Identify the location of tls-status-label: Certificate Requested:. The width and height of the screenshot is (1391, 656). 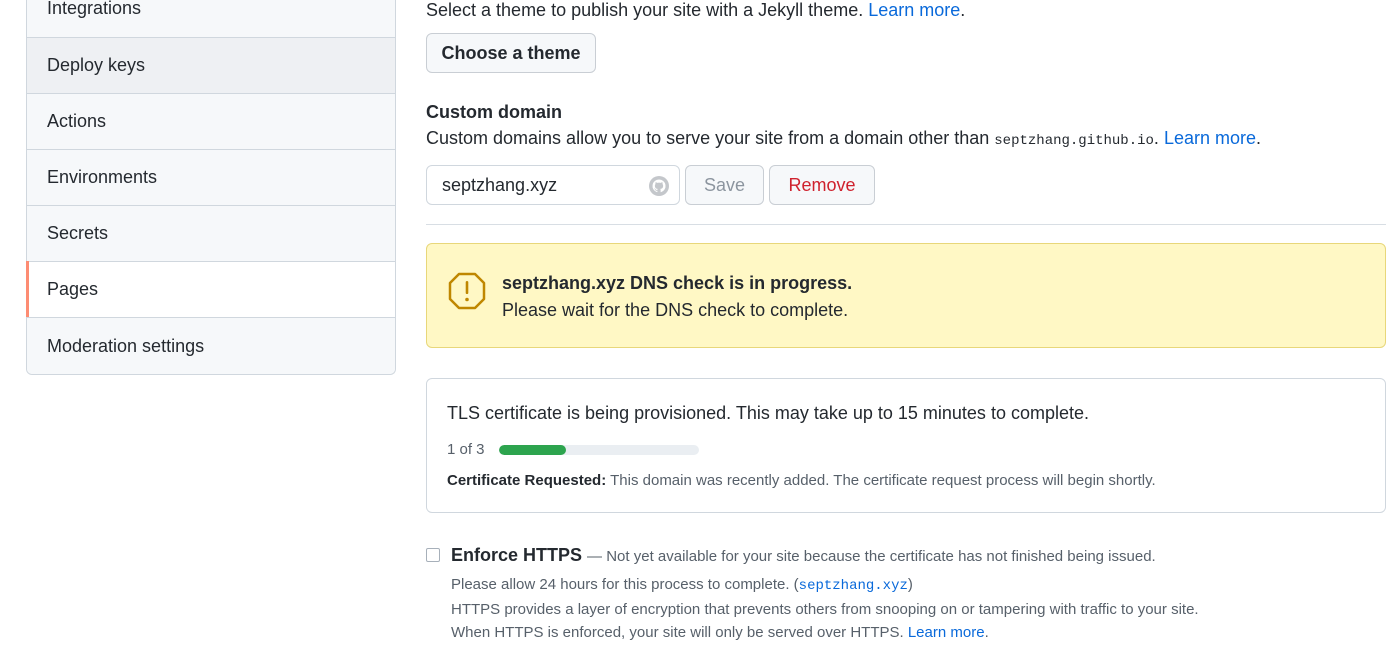
(527, 480).